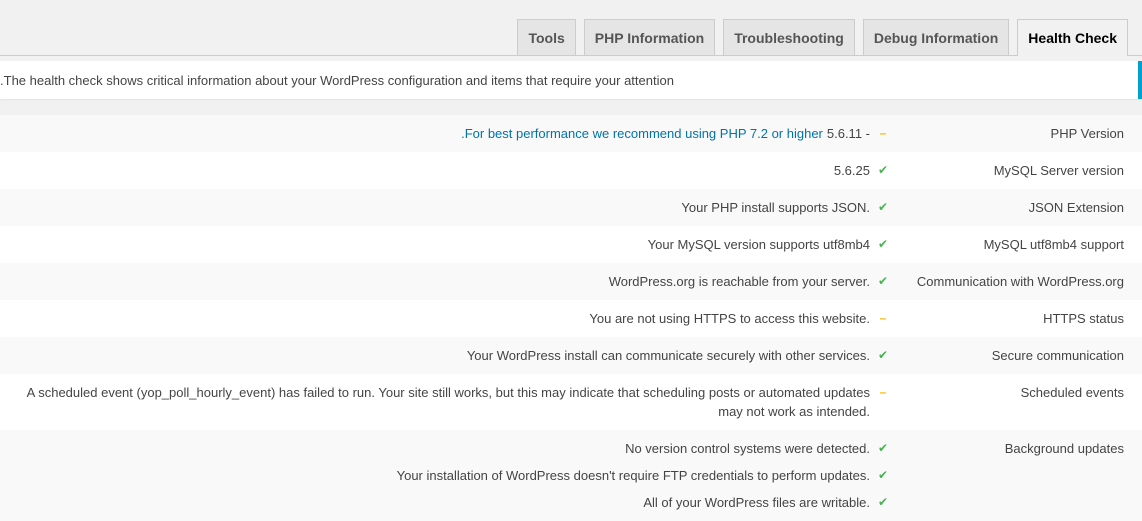 This screenshot has width=1142, height=521. I want to click on status-item: Your PHP install supports JSON. ✔, so click(455, 207).